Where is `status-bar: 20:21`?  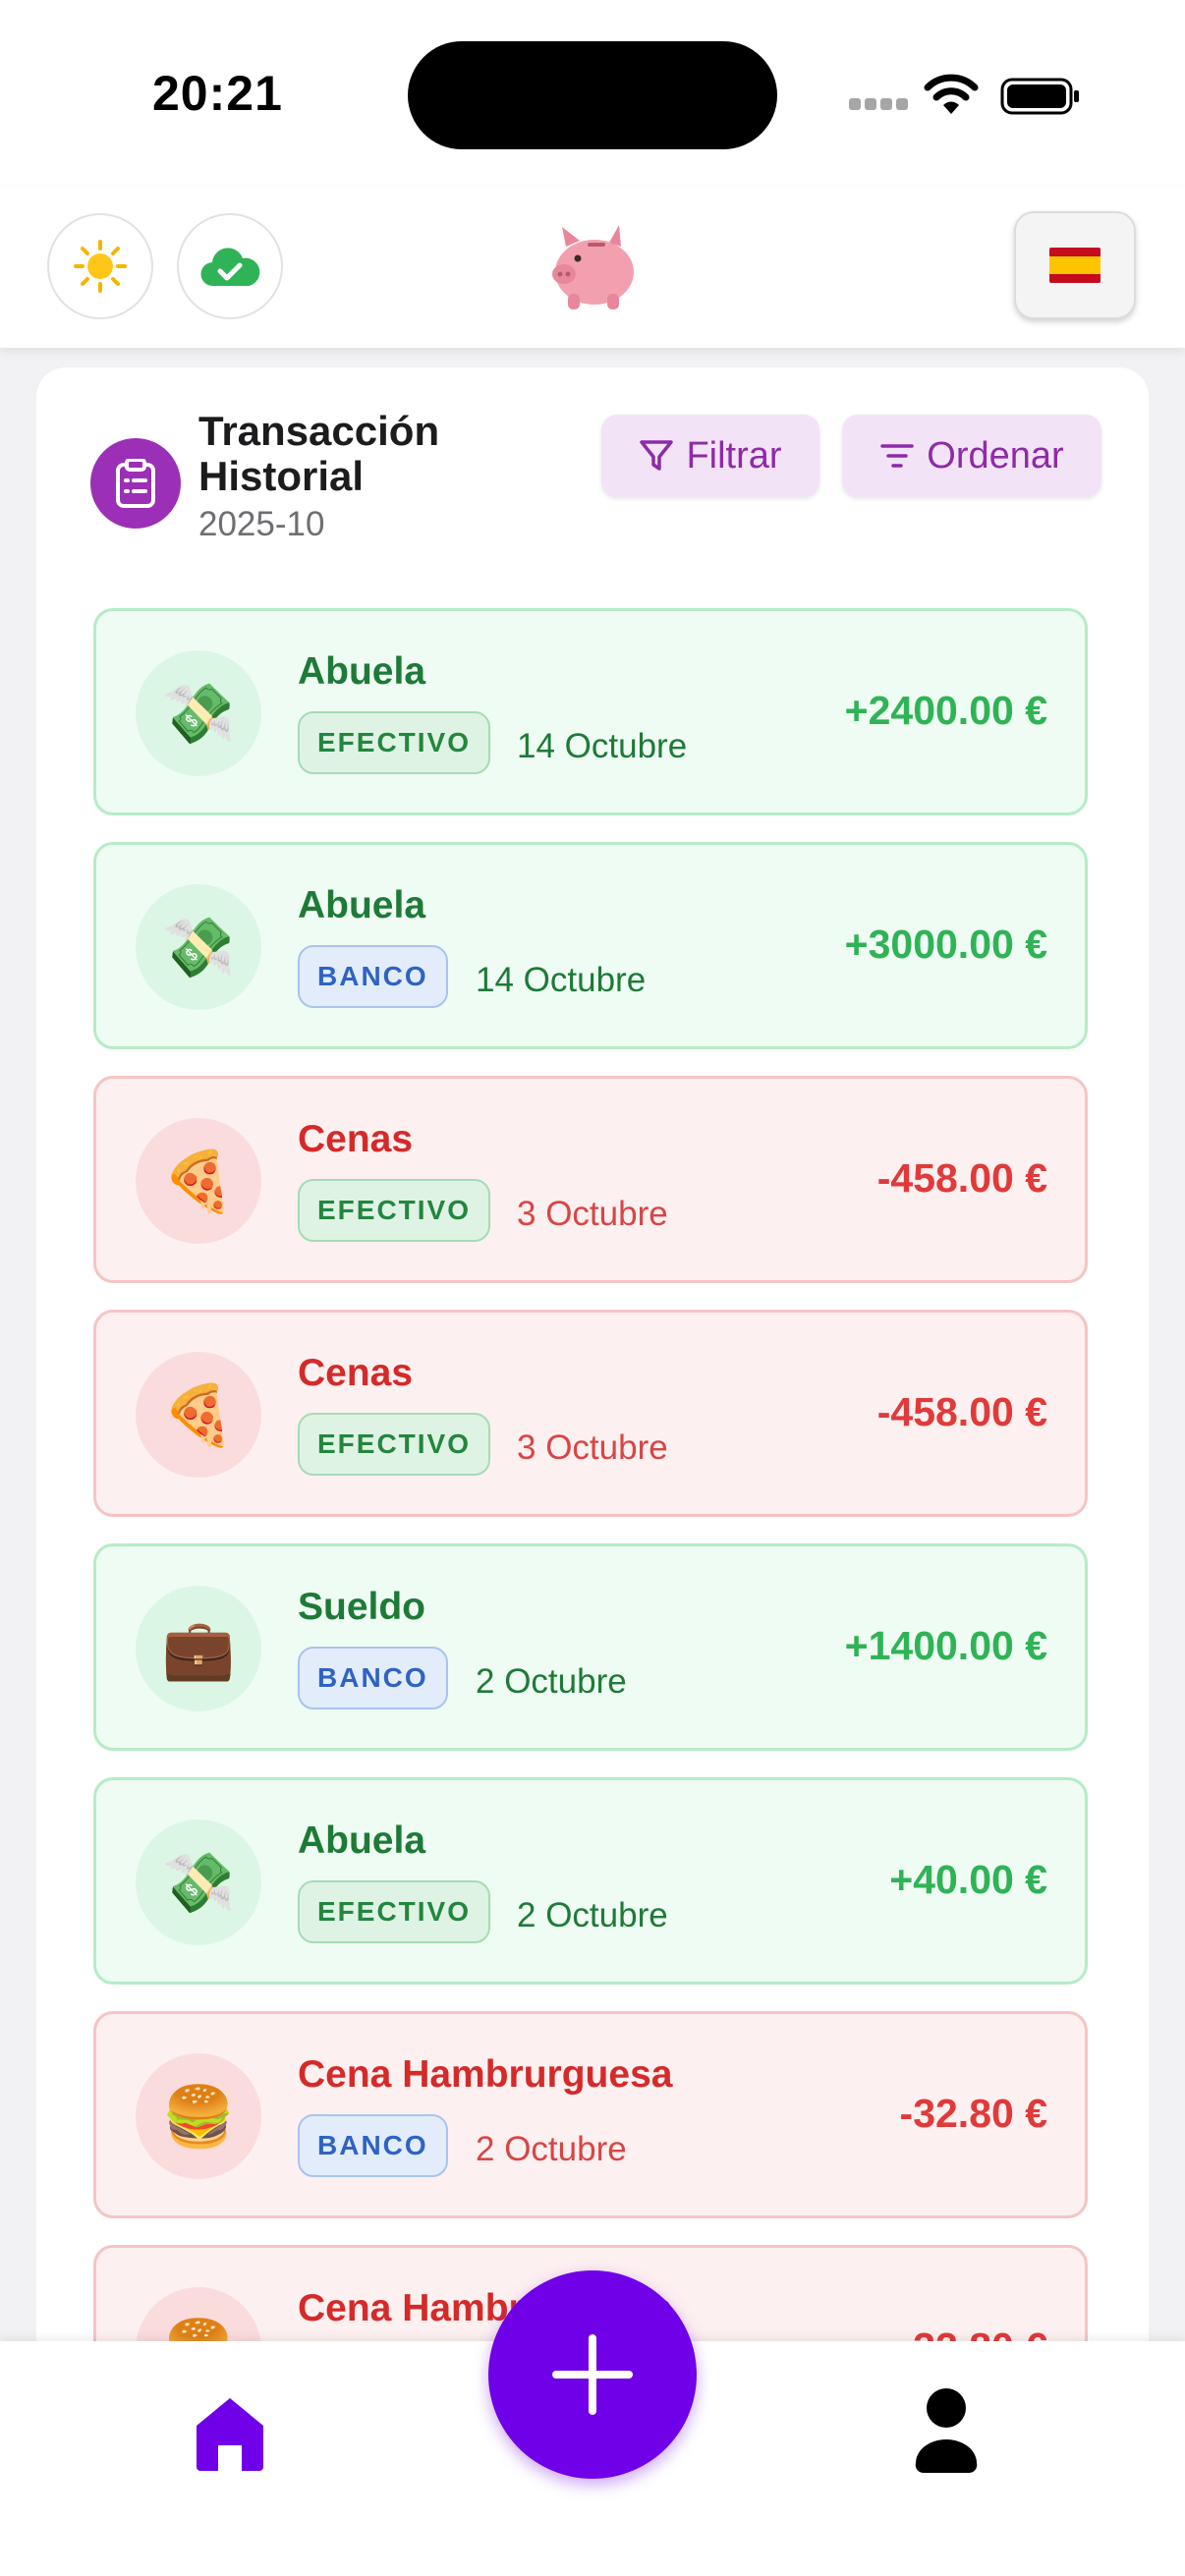 status-bar: 20:21 is located at coordinates (592, 93).